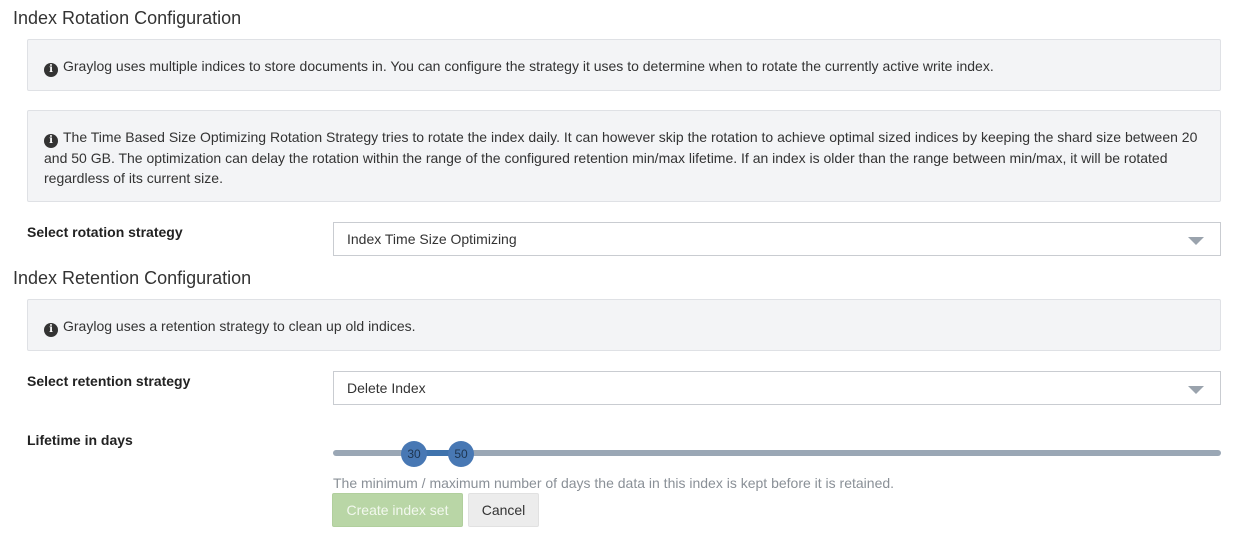  Describe the element at coordinates (132, 278) in the screenshot. I see `retention-section-title: Index Retention Configuration` at that location.